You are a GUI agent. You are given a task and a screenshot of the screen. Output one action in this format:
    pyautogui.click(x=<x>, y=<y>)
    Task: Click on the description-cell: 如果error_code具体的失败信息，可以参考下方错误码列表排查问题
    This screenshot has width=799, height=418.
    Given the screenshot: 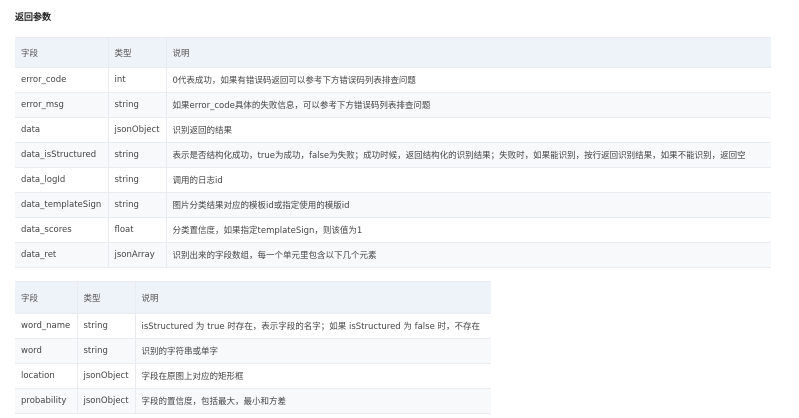 What is the action you would take?
    pyautogui.click(x=468, y=105)
    